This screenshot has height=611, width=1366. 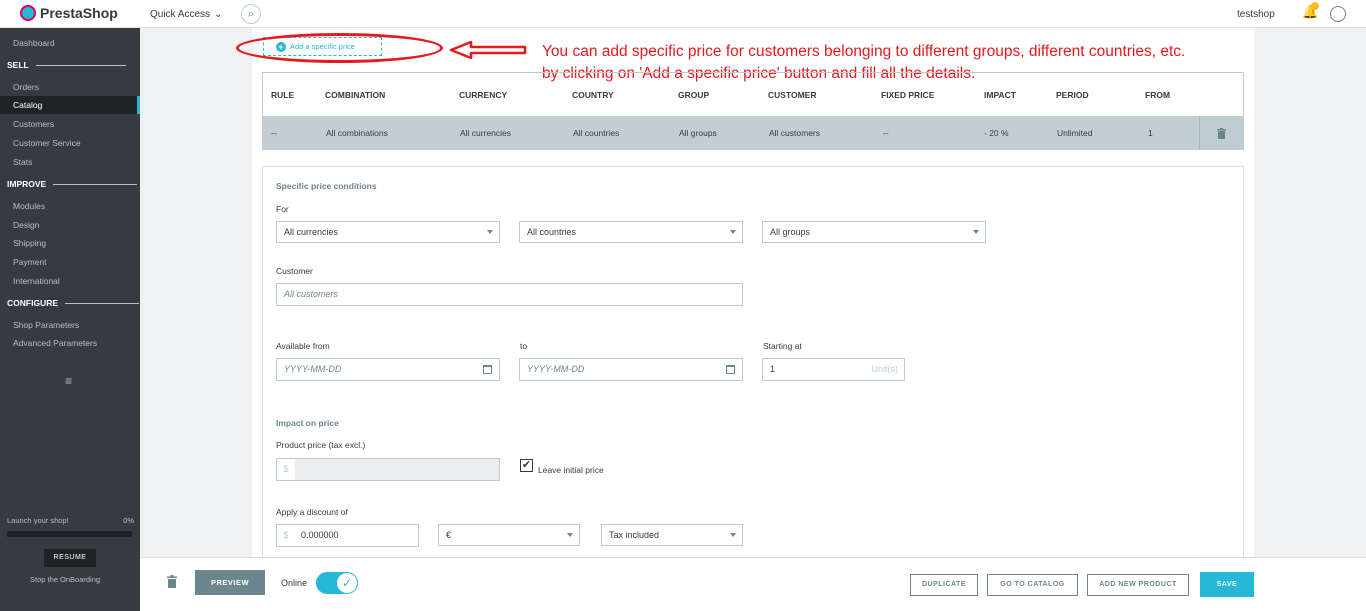 I want to click on sidebar-section-title: IMPROVE, so click(x=27, y=184).